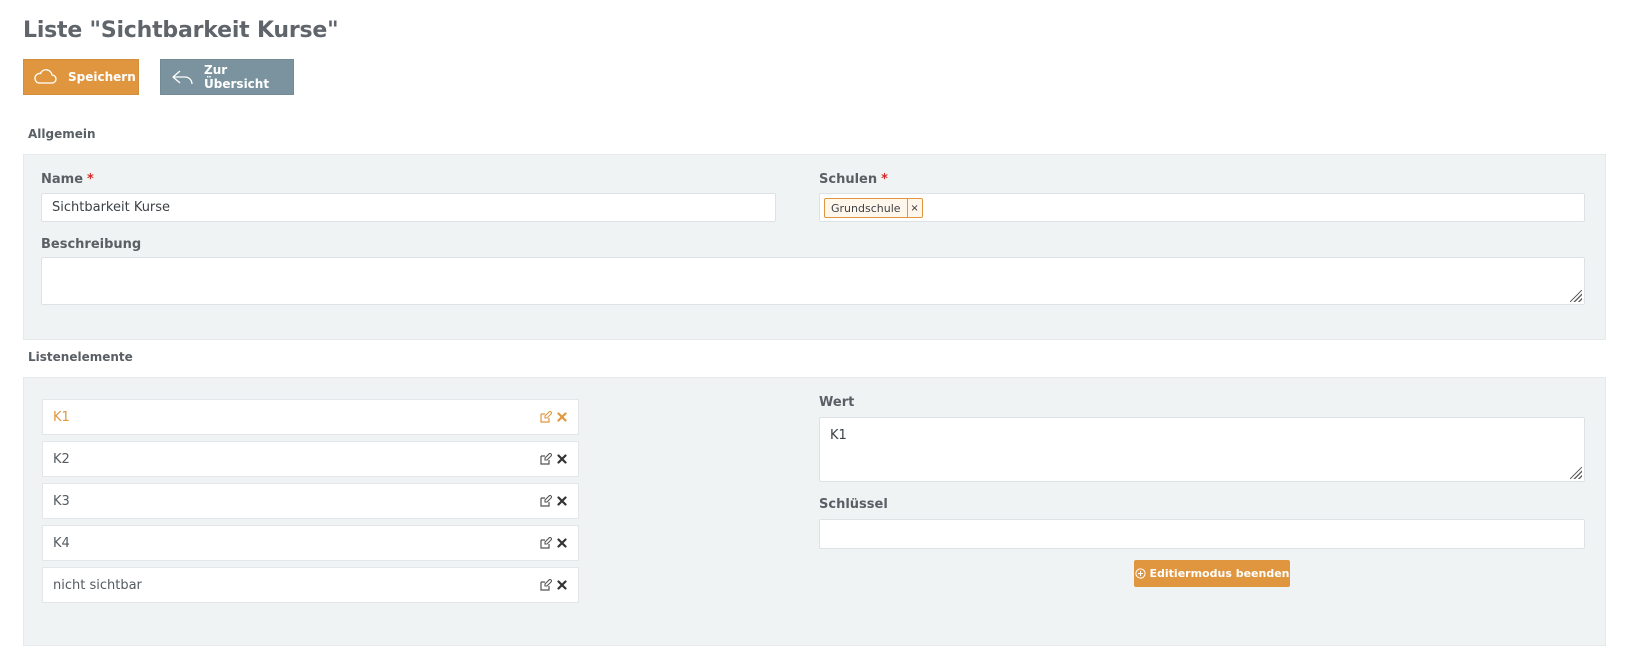  I want to click on section-list-elements-label: Listenelemente, so click(80, 357).